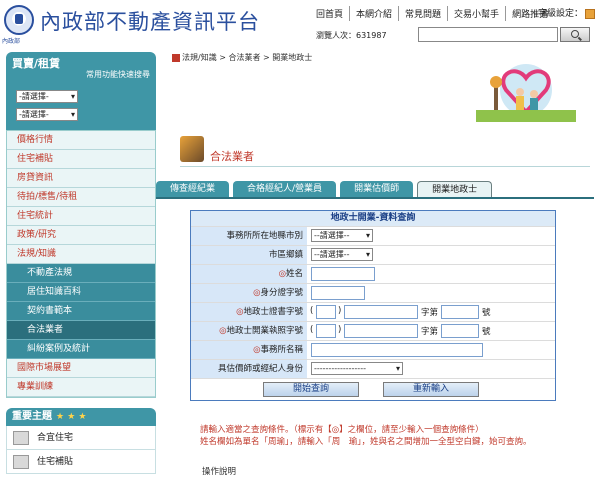  Describe the element at coordinates (81, 273) in the screenshot. I see `sidebar-subitem-regulations: 不動產法規` at that location.